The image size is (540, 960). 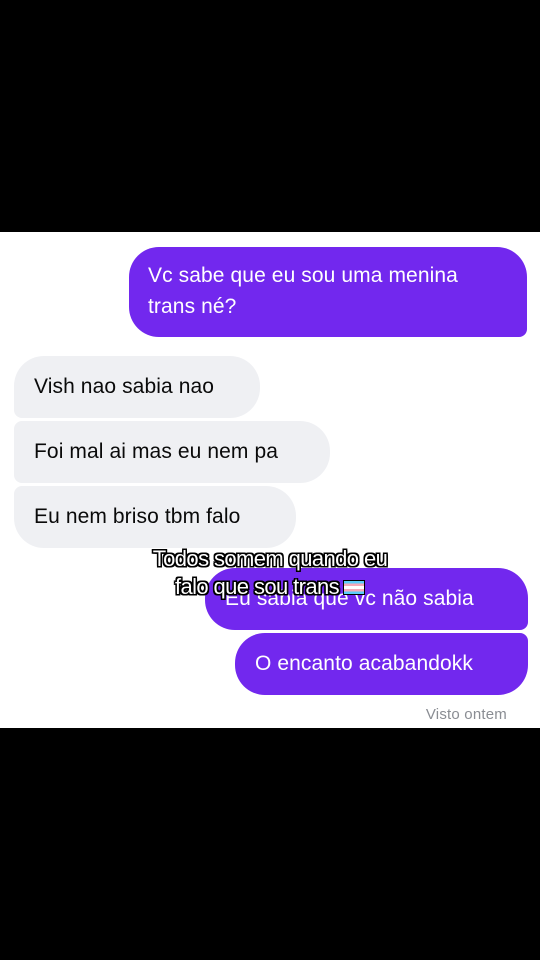 What do you see at coordinates (257, 586) in the screenshot?
I see `caption-line-2: falo que sou trans` at bounding box center [257, 586].